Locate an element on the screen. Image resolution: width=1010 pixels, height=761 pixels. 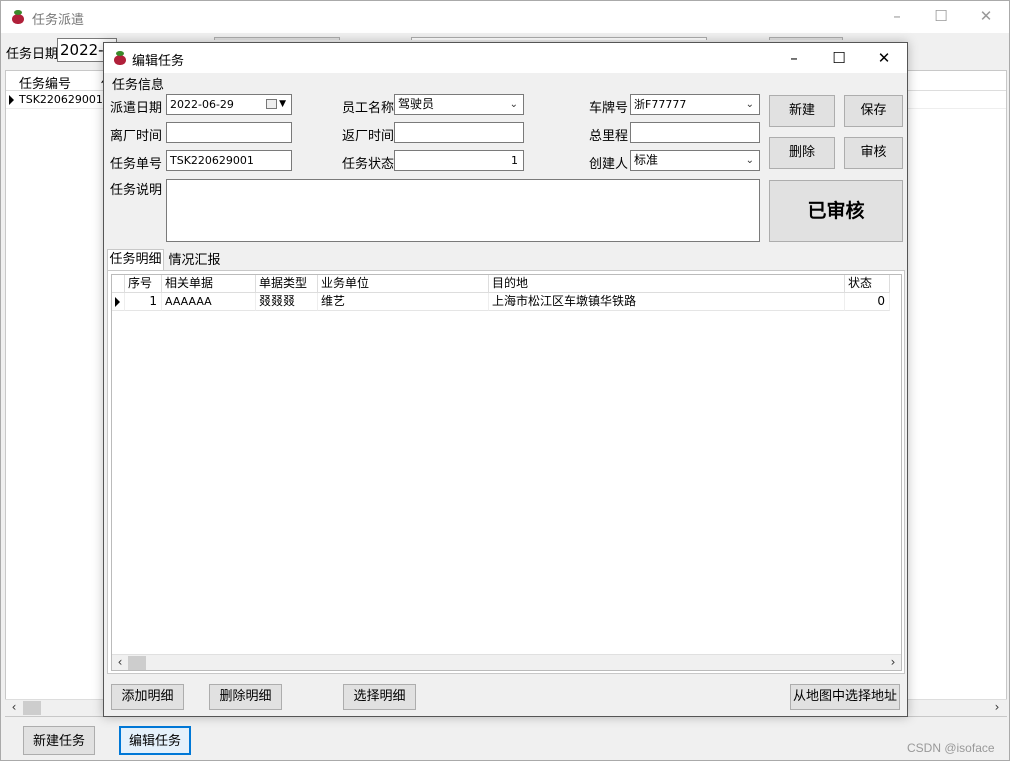
row-indicator-header is located at coordinates (118, 284).